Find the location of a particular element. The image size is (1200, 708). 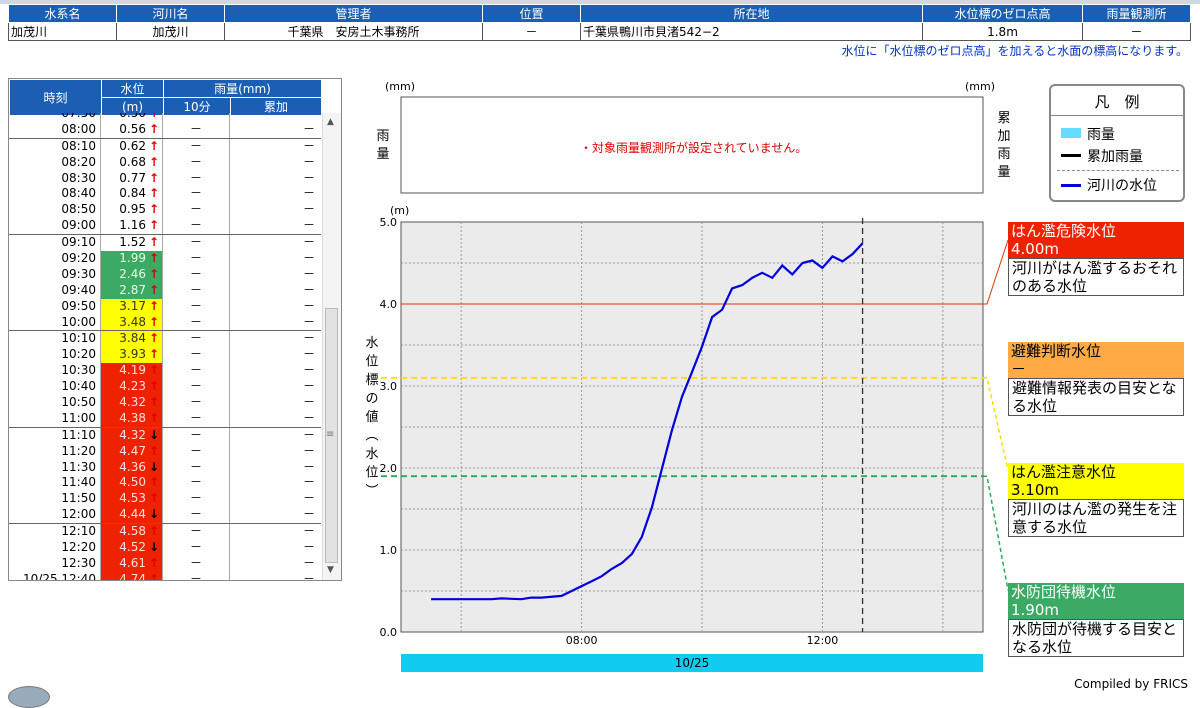

rain-ylabel-char: 累 is located at coordinates (1003, 118).